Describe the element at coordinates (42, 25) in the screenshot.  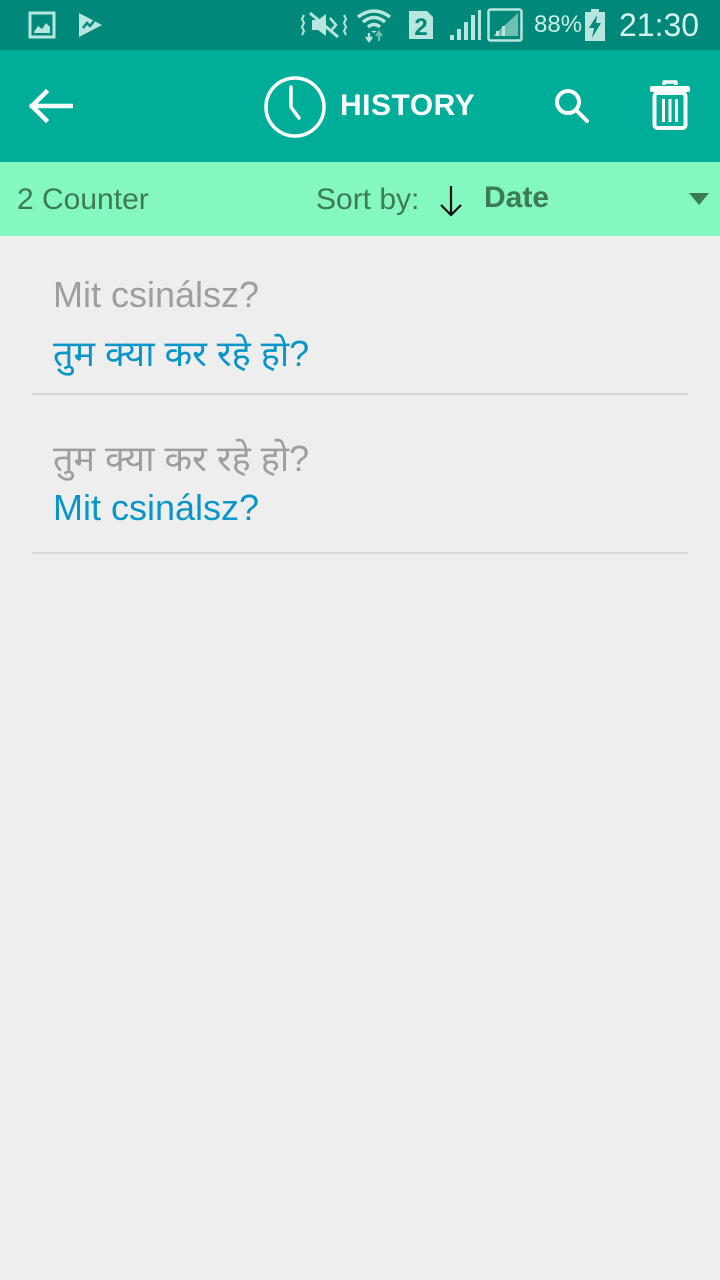
I see `gallery-notification-icon` at that location.